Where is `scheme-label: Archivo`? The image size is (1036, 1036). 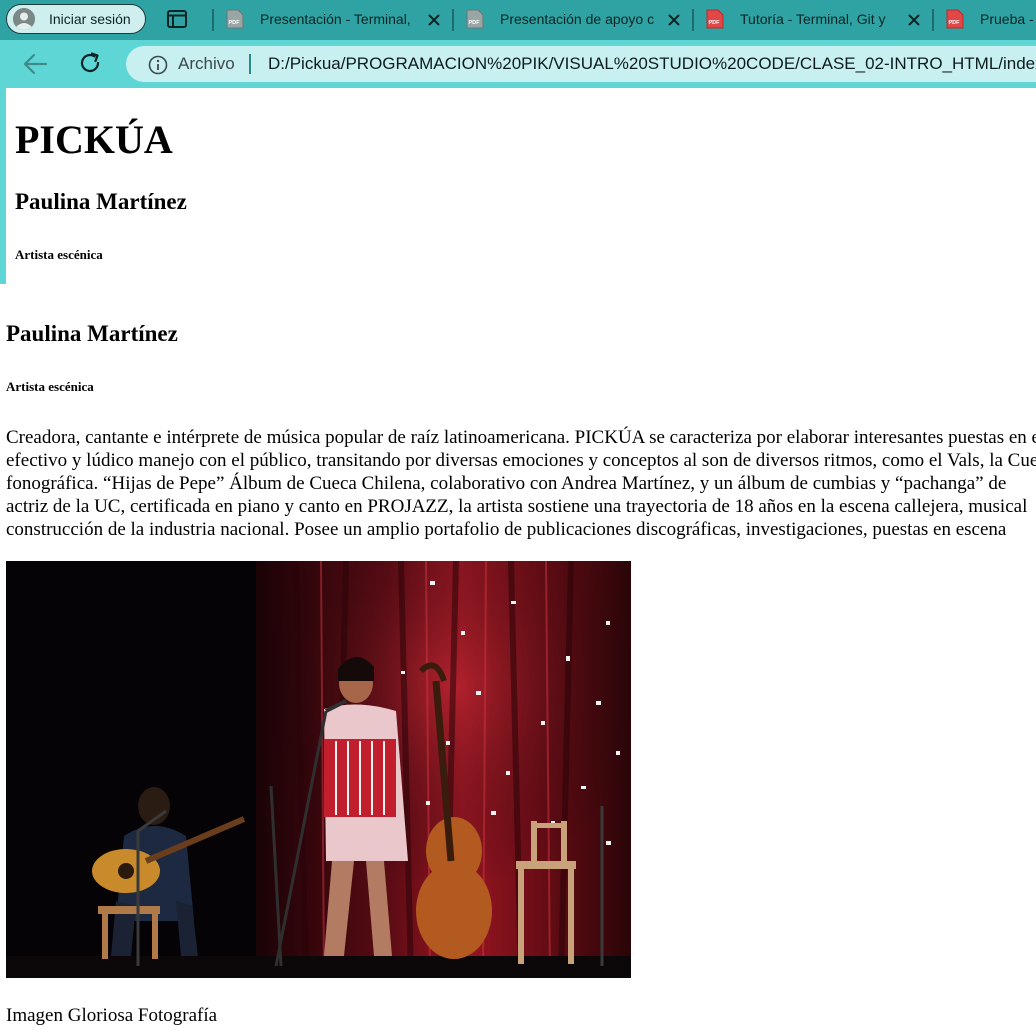
scheme-label: Archivo is located at coordinates (206, 63).